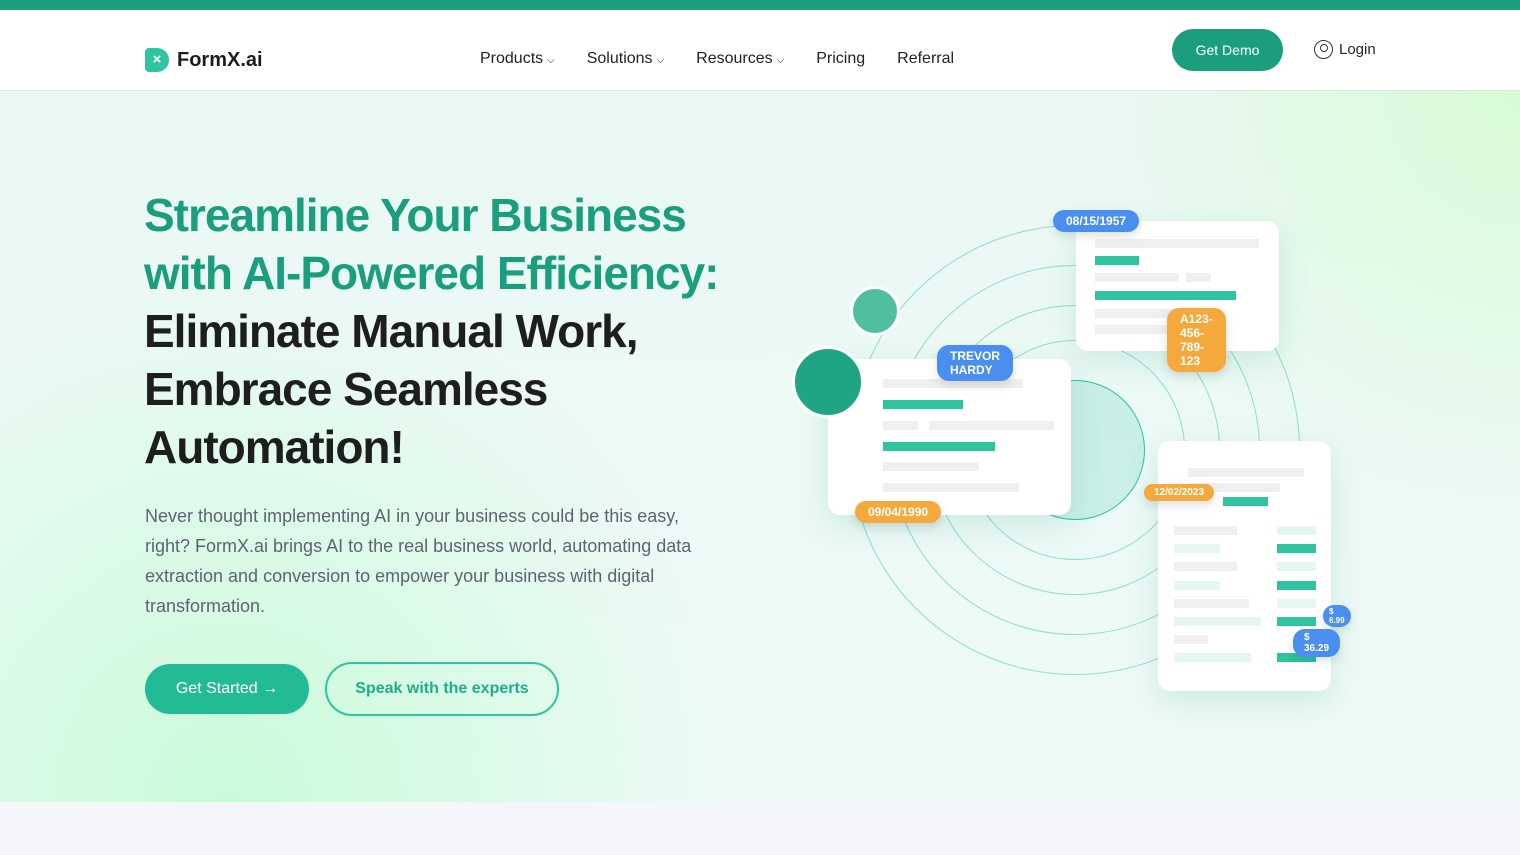 This screenshot has height=855, width=1520. I want to click on get-started-button: Get Started →, so click(227, 689).